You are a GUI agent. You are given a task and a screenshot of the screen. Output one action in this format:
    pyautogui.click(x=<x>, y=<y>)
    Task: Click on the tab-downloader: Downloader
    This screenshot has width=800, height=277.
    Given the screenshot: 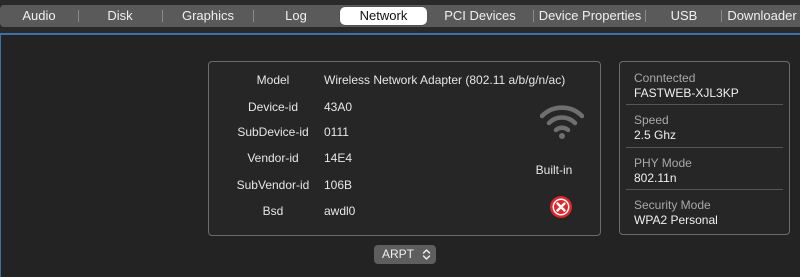 What is the action you would take?
    pyautogui.click(x=762, y=16)
    